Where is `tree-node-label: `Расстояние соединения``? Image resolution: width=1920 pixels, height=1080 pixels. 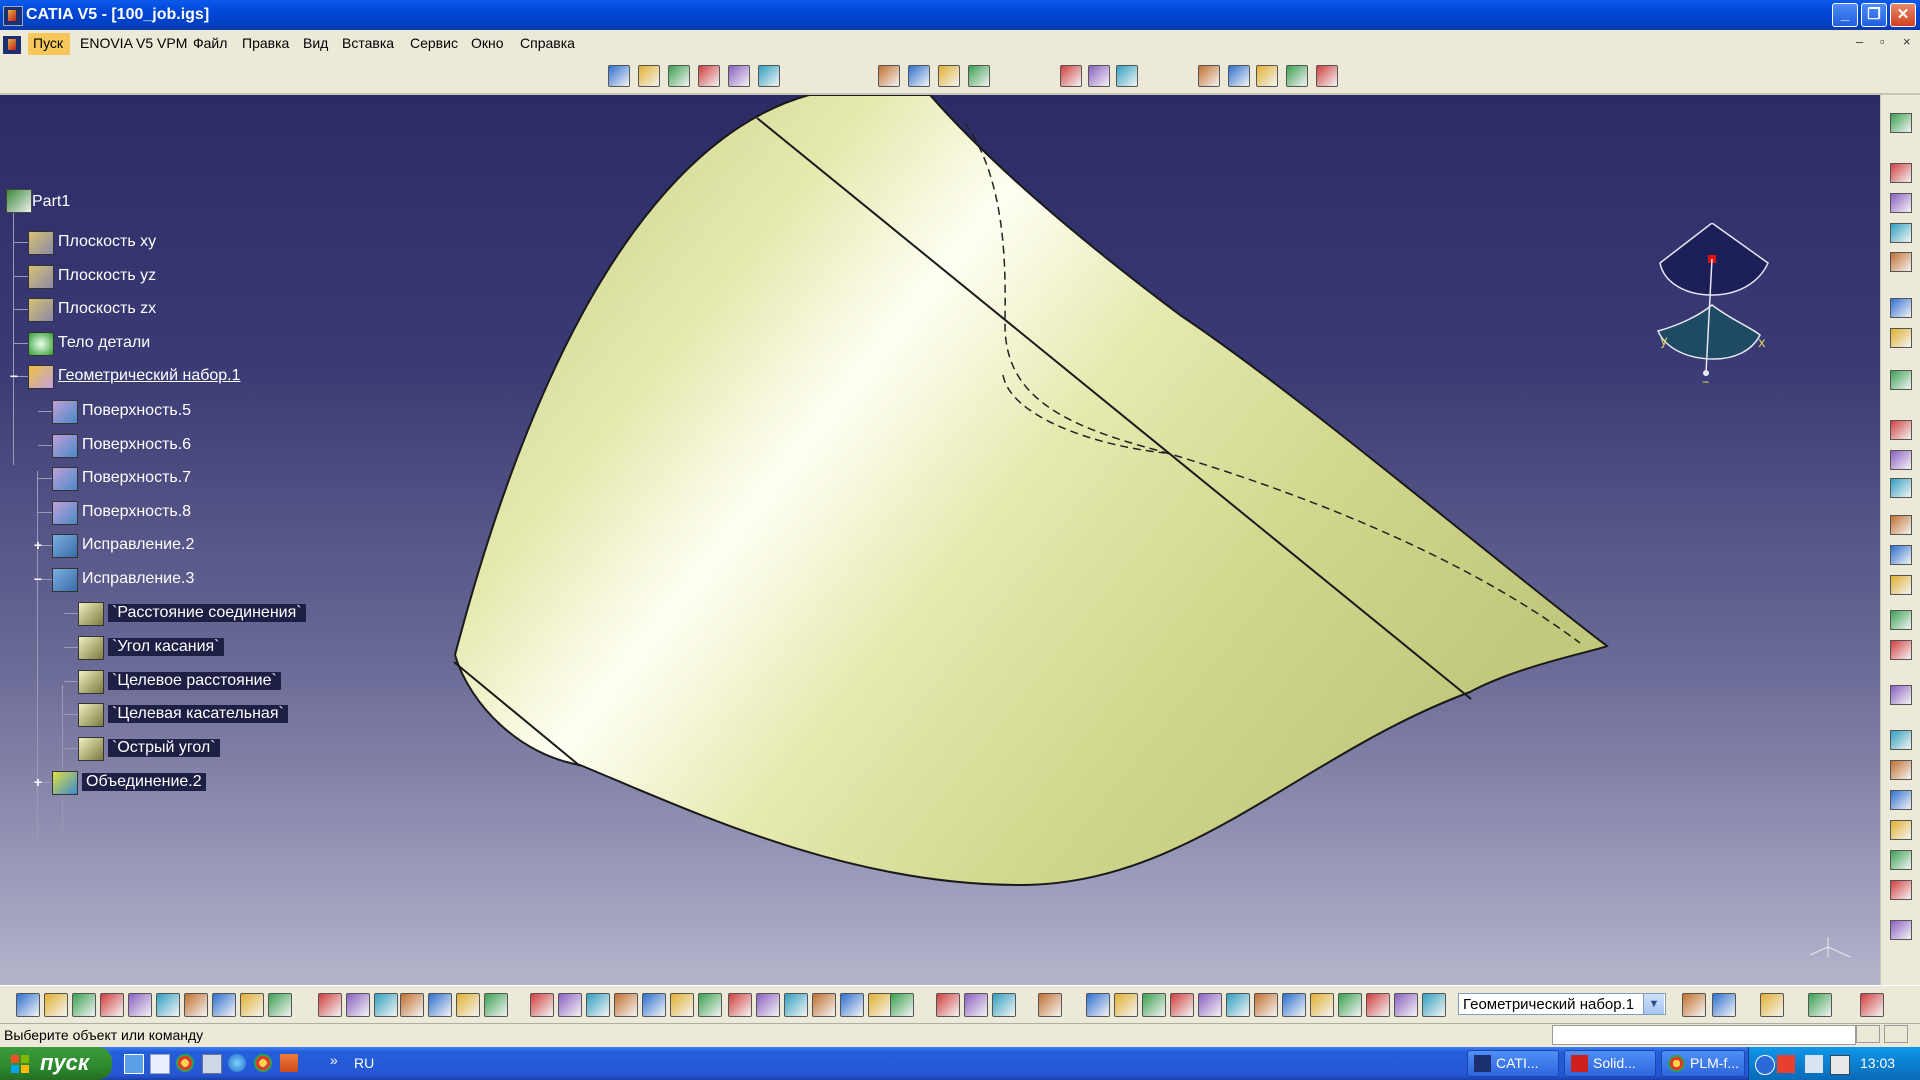 tree-node-label: `Расстояние соединения` is located at coordinates (207, 613).